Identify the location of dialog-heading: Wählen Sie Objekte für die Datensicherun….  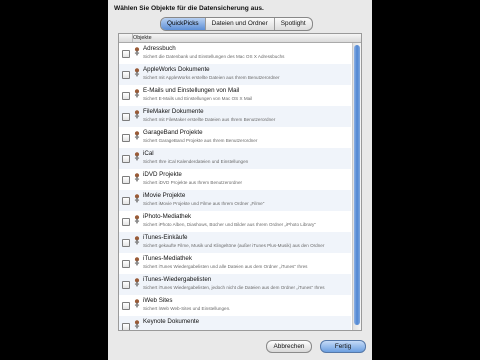
(189, 8).